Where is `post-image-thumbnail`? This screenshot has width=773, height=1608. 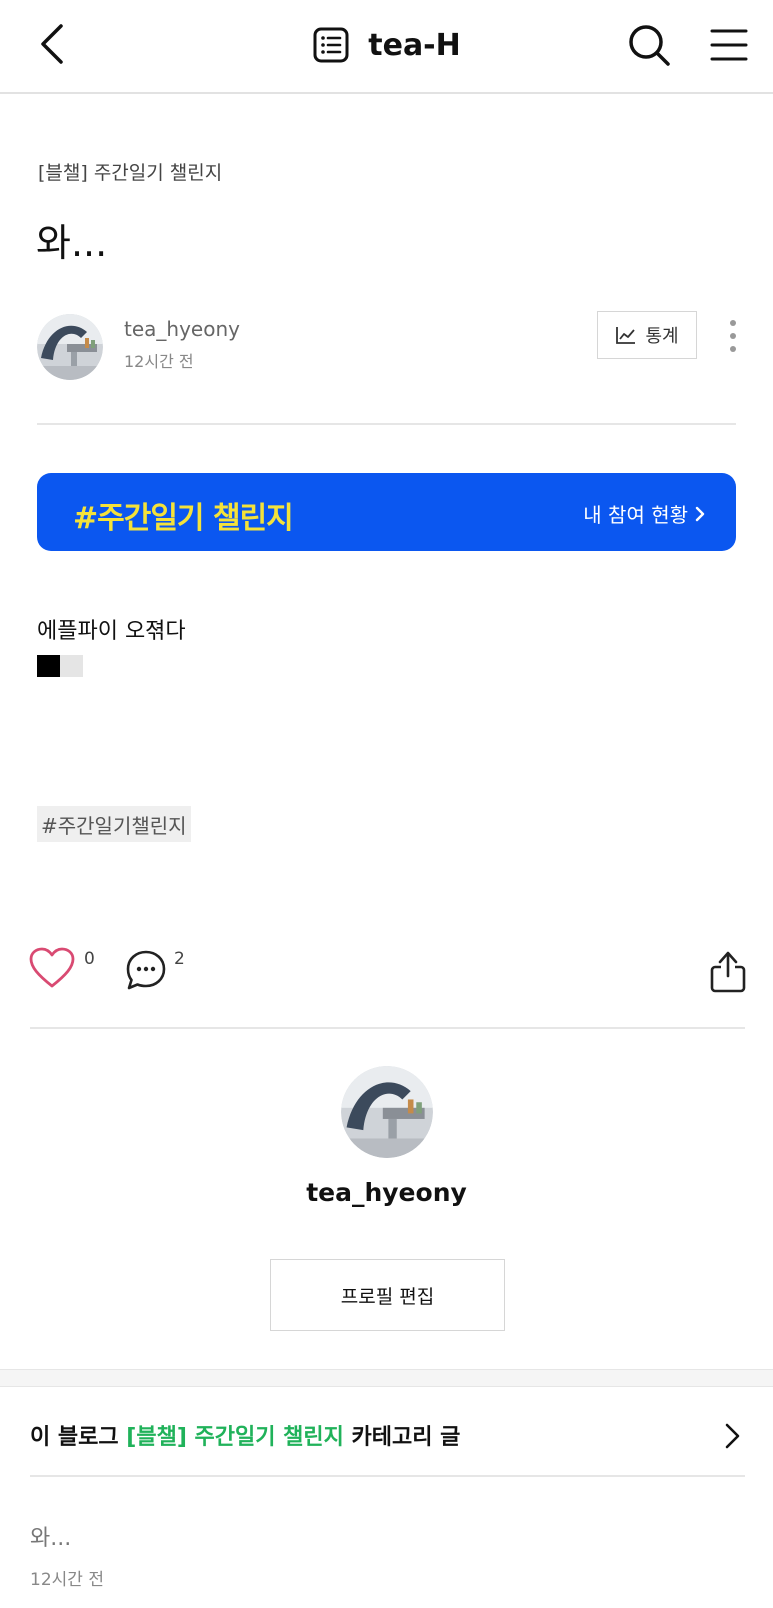
post-image-thumbnail is located at coordinates (60, 666).